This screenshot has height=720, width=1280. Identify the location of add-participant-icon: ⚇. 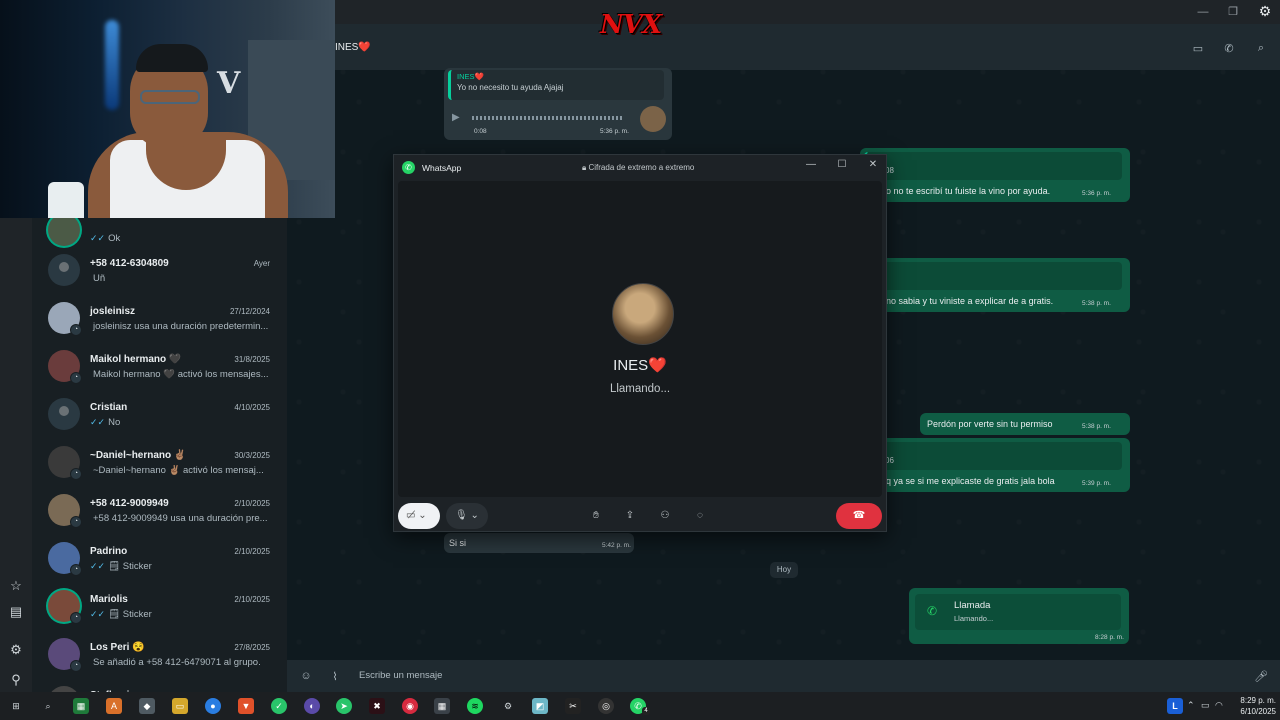
(665, 516).